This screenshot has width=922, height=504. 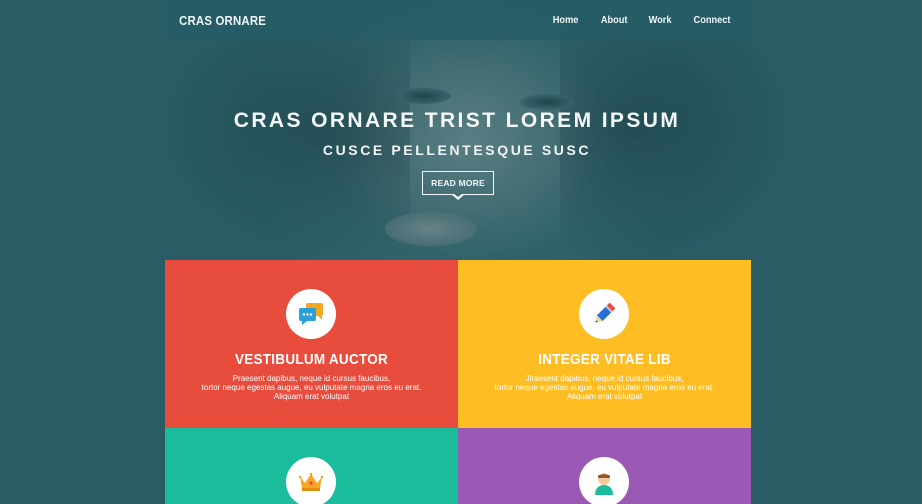 I want to click on person-icon, so click(x=604, y=484).